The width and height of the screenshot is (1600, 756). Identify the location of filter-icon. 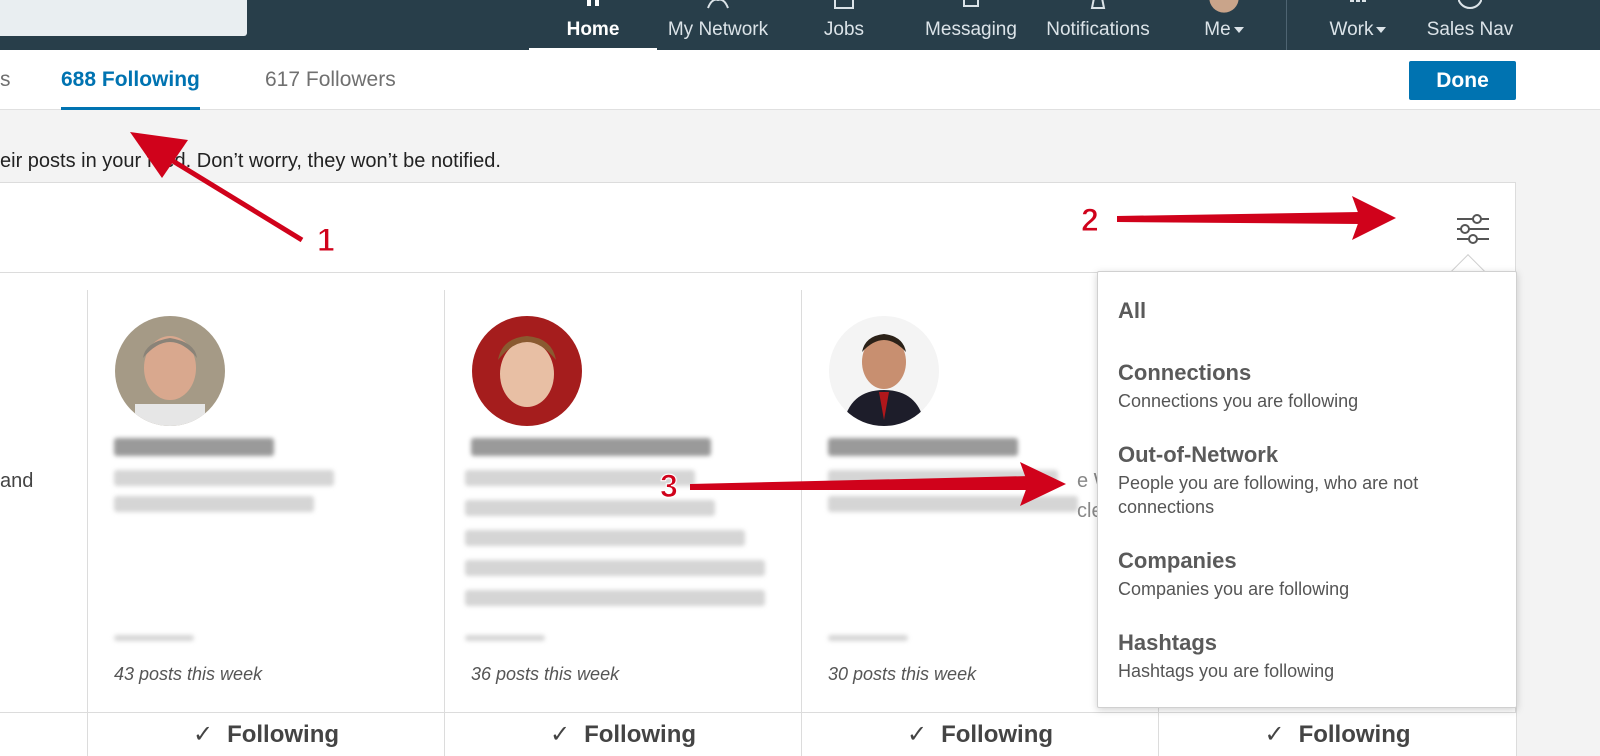
(1473, 229).